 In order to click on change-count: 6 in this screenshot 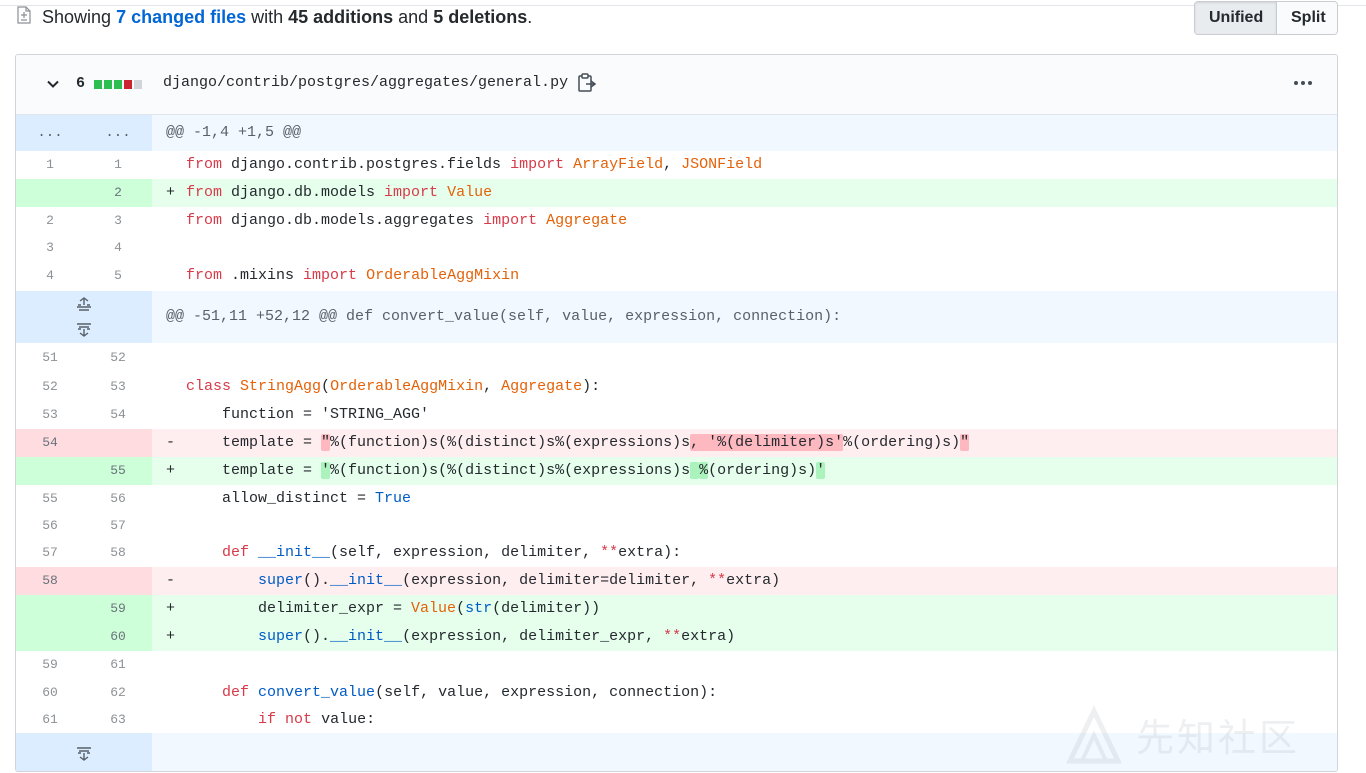, I will do `click(81, 83)`.